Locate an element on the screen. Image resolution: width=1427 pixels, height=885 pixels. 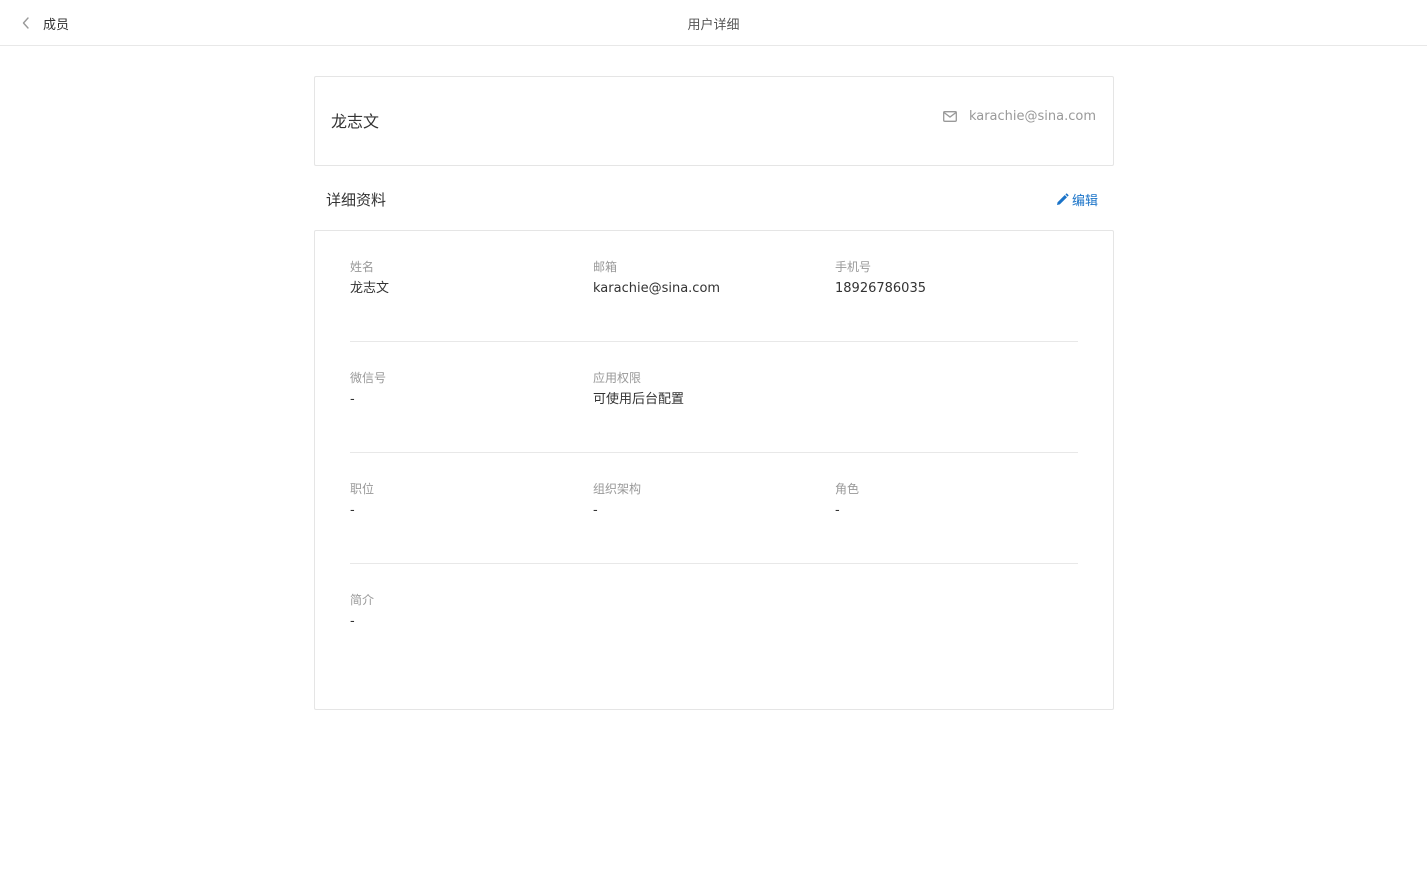
field-permission-label: 应用权限 is located at coordinates (617, 378).